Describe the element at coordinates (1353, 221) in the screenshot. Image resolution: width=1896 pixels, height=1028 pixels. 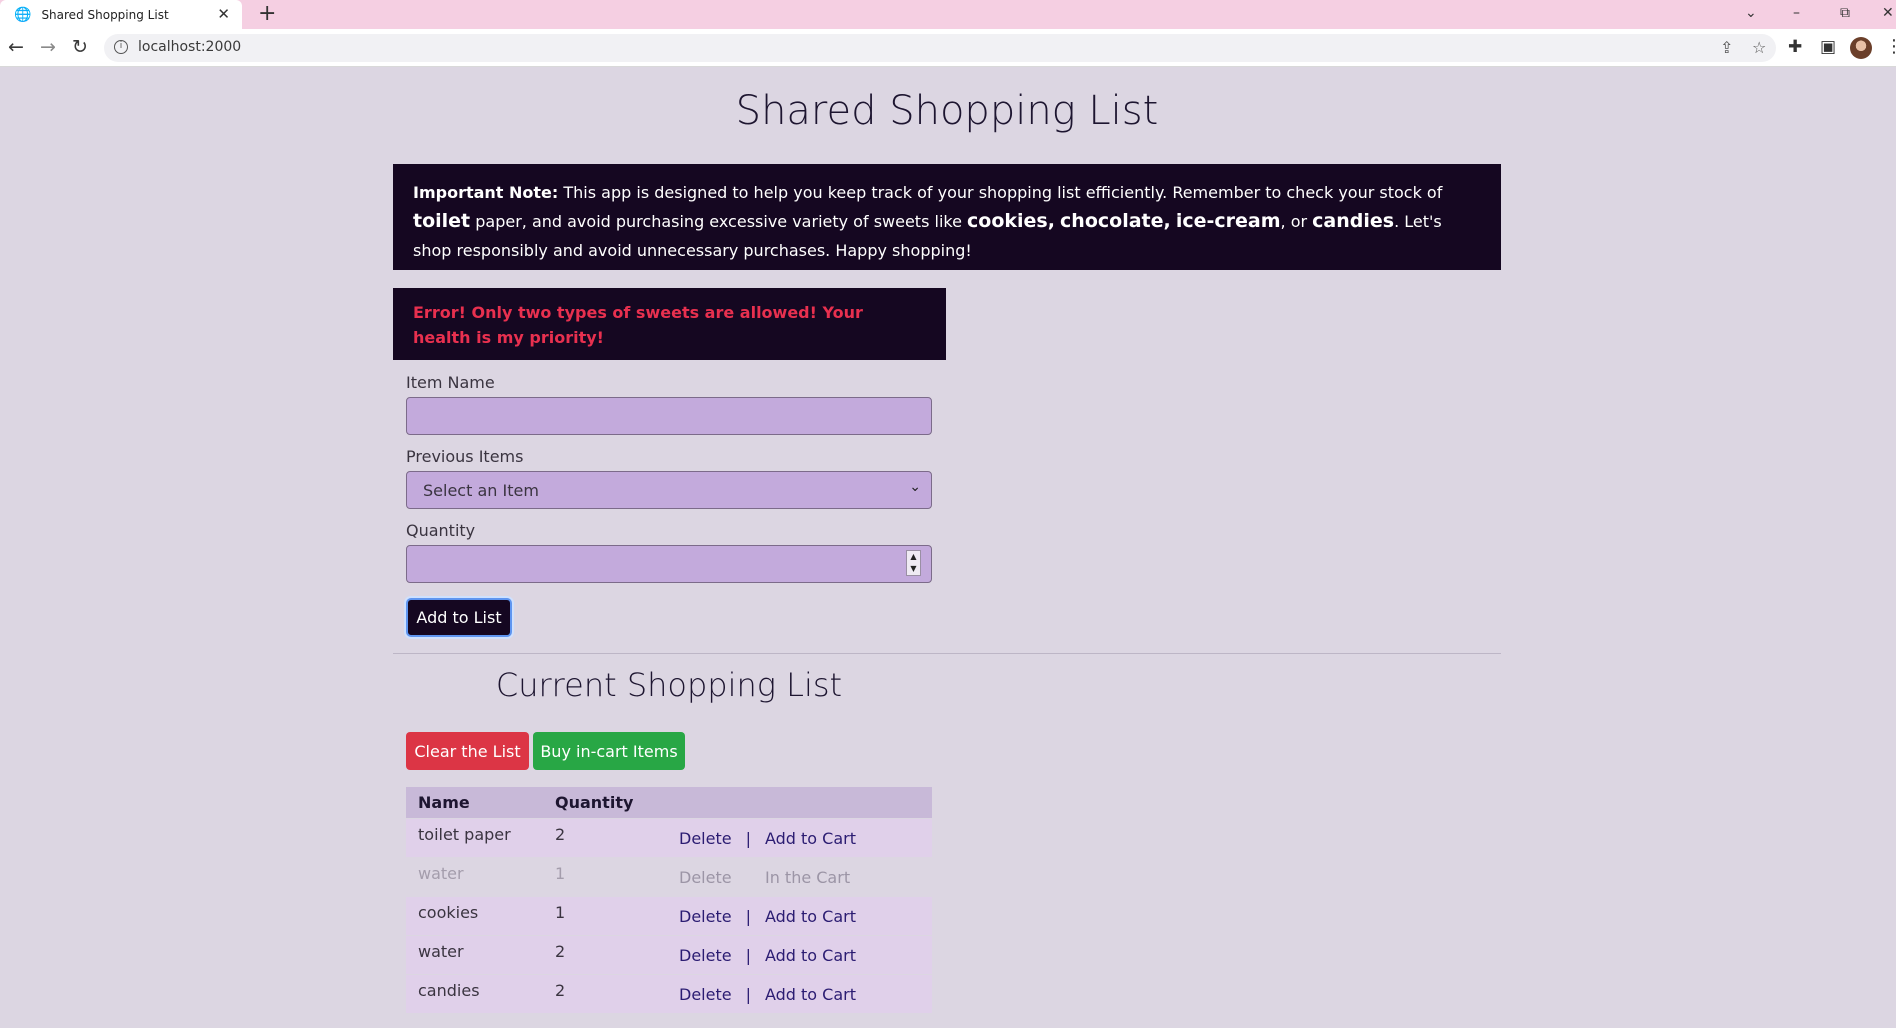
I see `note-word-candies: candies` at that location.